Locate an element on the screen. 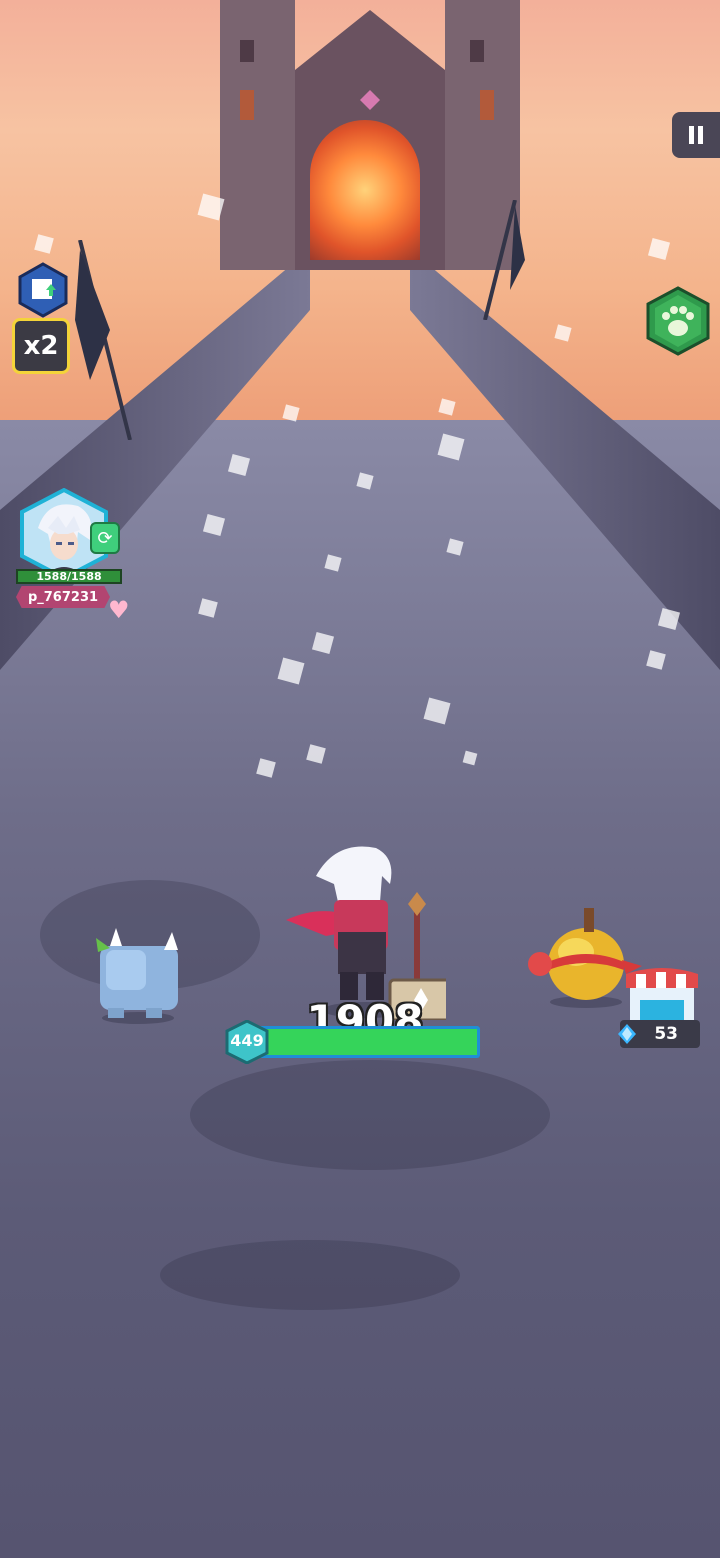 This screenshot has height=1558, width=720. player-hp-bar is located at coordinates (369, 1042).